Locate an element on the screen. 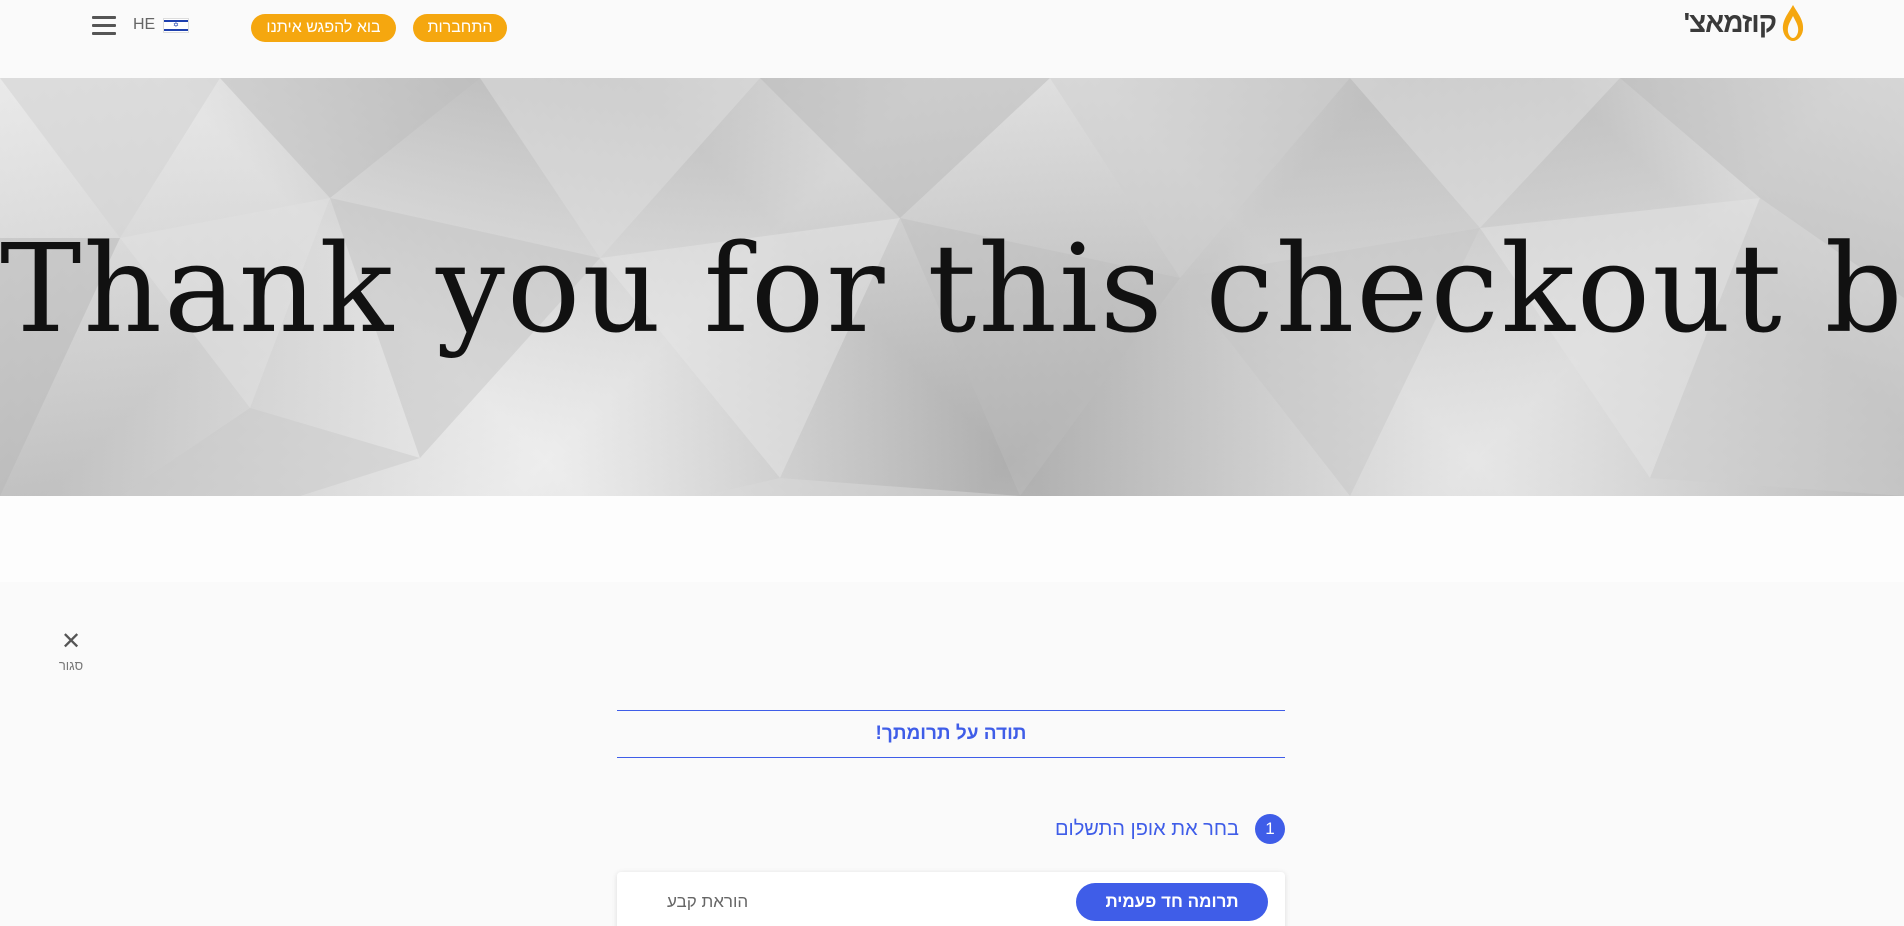 The image size is (1904, 926). close-label: סגור is located at coordinates (71, 665).